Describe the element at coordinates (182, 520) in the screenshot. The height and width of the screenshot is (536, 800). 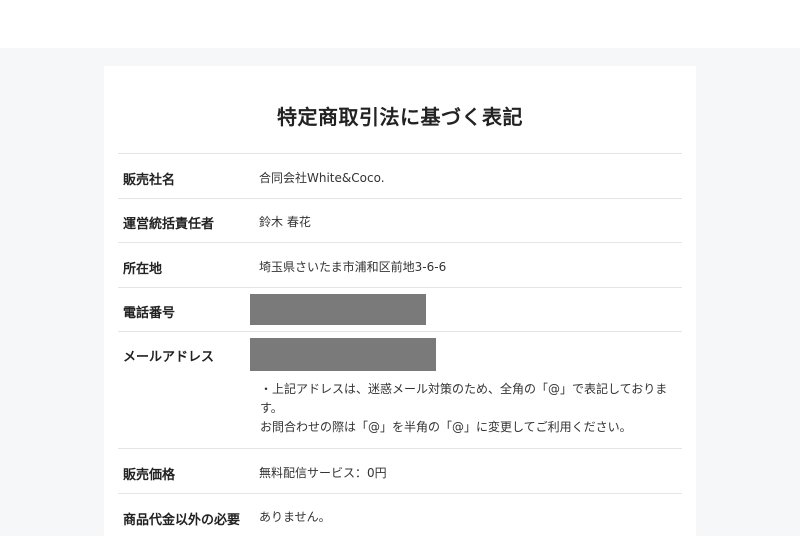
I see `row-label-other-costs: 商品代金以外の必要` at that location.